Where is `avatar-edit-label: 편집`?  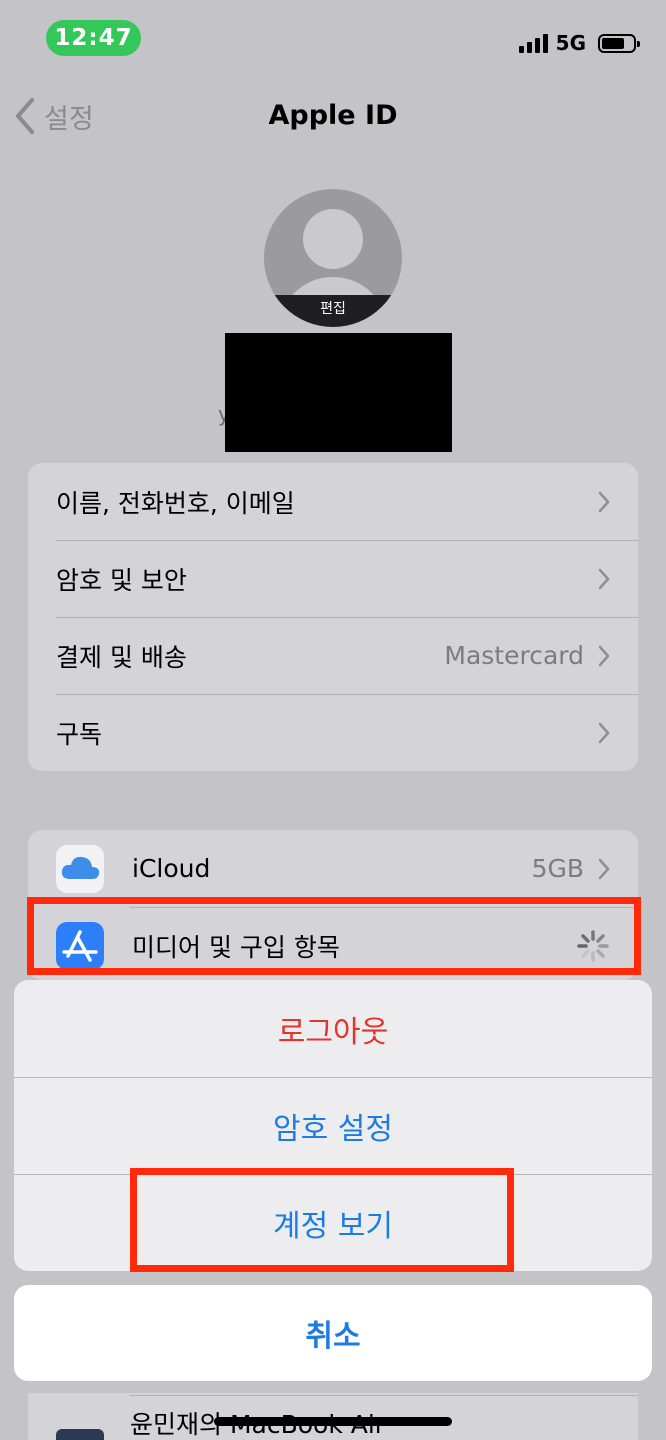 avatar-edit-label: 편집 is located at coordinates (333, 311).